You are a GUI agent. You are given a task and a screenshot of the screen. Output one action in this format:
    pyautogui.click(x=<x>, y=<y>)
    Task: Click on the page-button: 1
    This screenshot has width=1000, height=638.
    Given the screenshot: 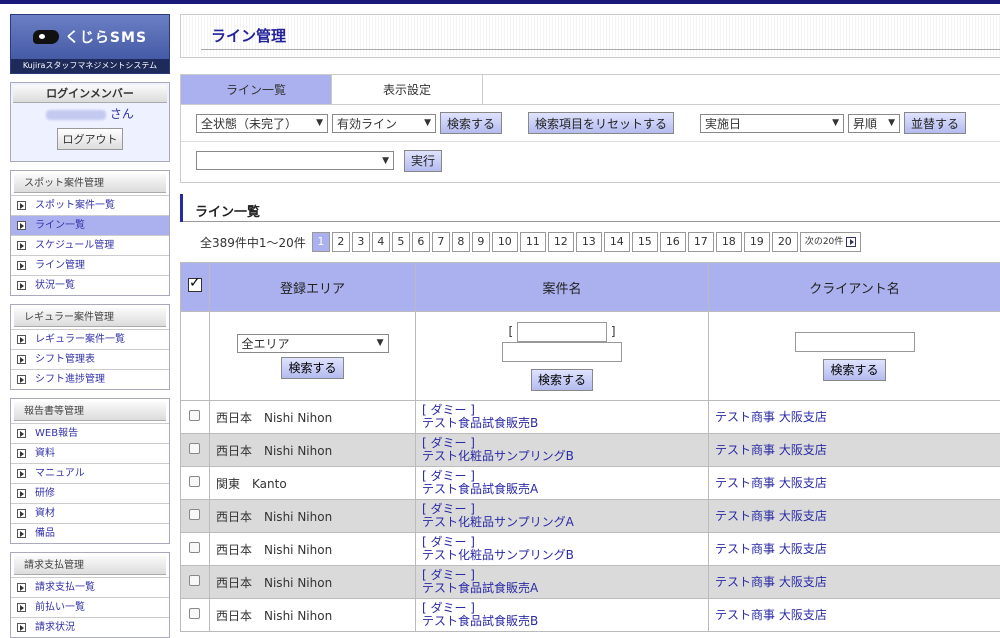 What is the action you would take?
    pyautogui.click(x=321, y=242)
    